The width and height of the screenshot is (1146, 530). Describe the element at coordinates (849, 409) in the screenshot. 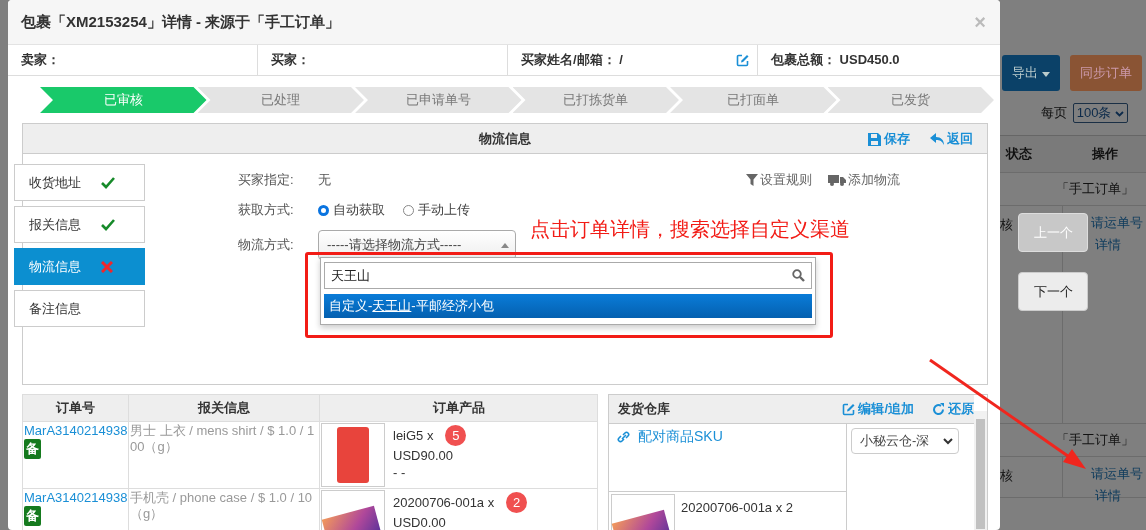

I see `edit-icon` at that location.